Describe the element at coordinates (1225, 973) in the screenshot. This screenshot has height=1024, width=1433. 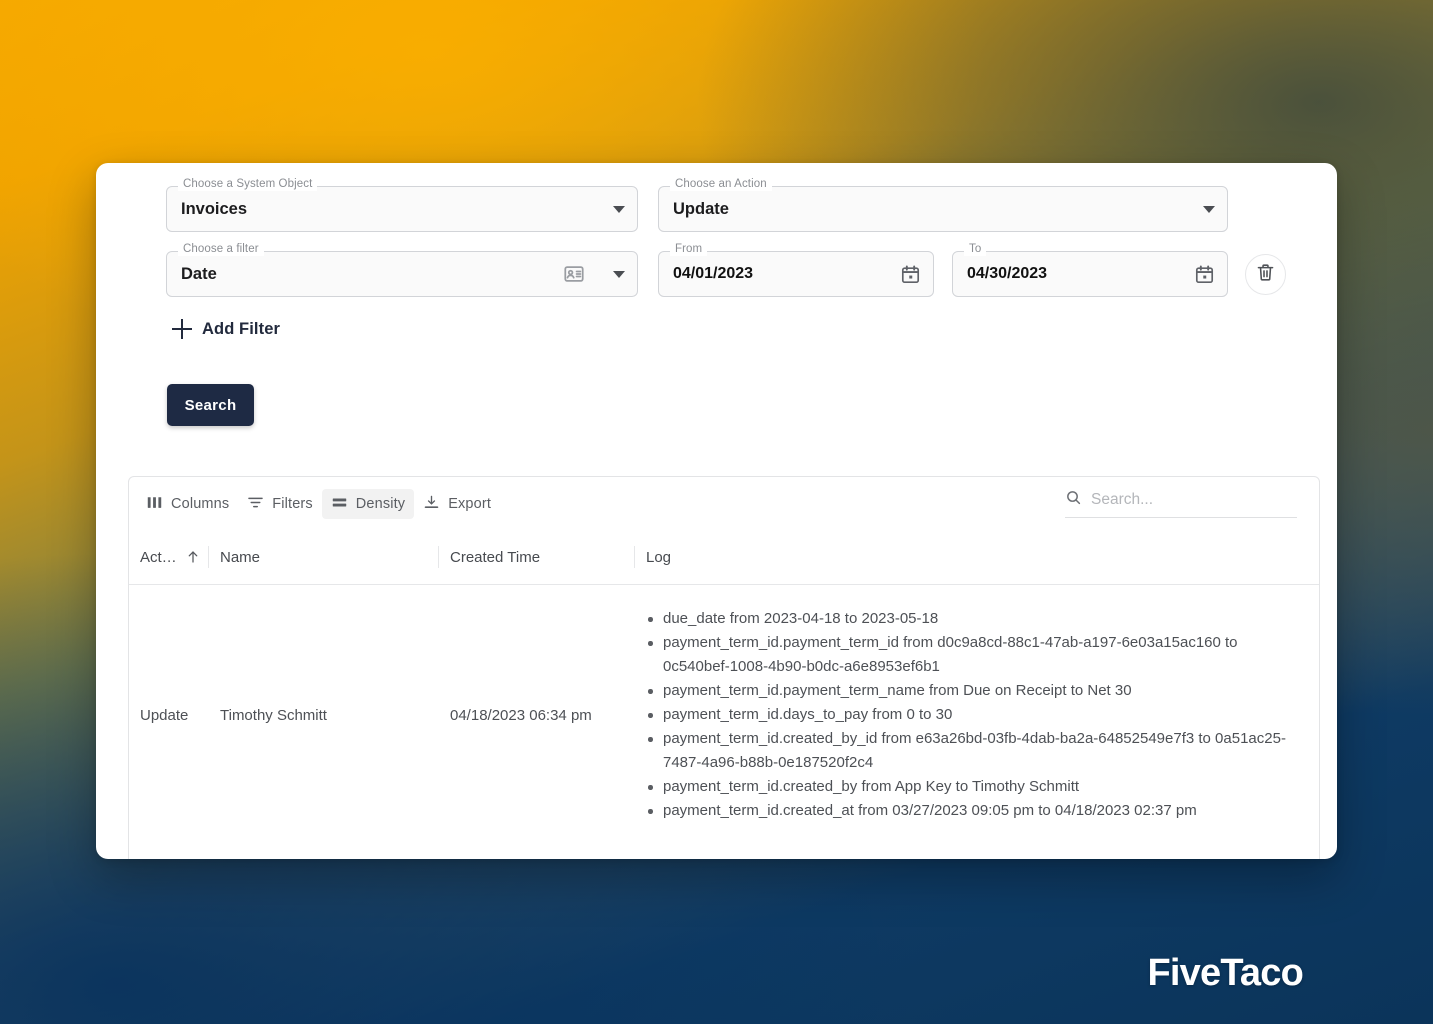
I see `brand-logo: FiveTaco` at that location.